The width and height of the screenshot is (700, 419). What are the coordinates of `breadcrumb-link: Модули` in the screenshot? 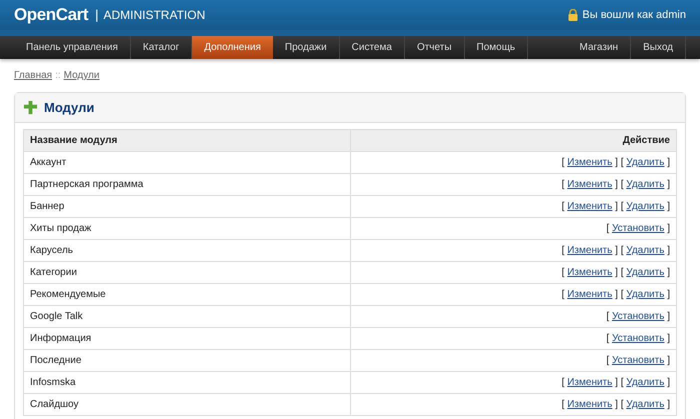 It's located at (82, 75).